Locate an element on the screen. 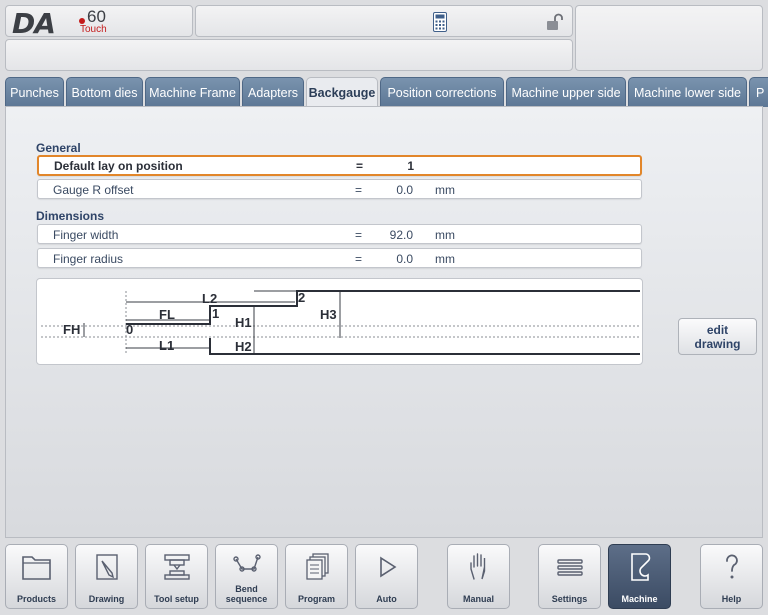  tab-machine-lower-side: Machine lower side is located at coordinates (687, 92).